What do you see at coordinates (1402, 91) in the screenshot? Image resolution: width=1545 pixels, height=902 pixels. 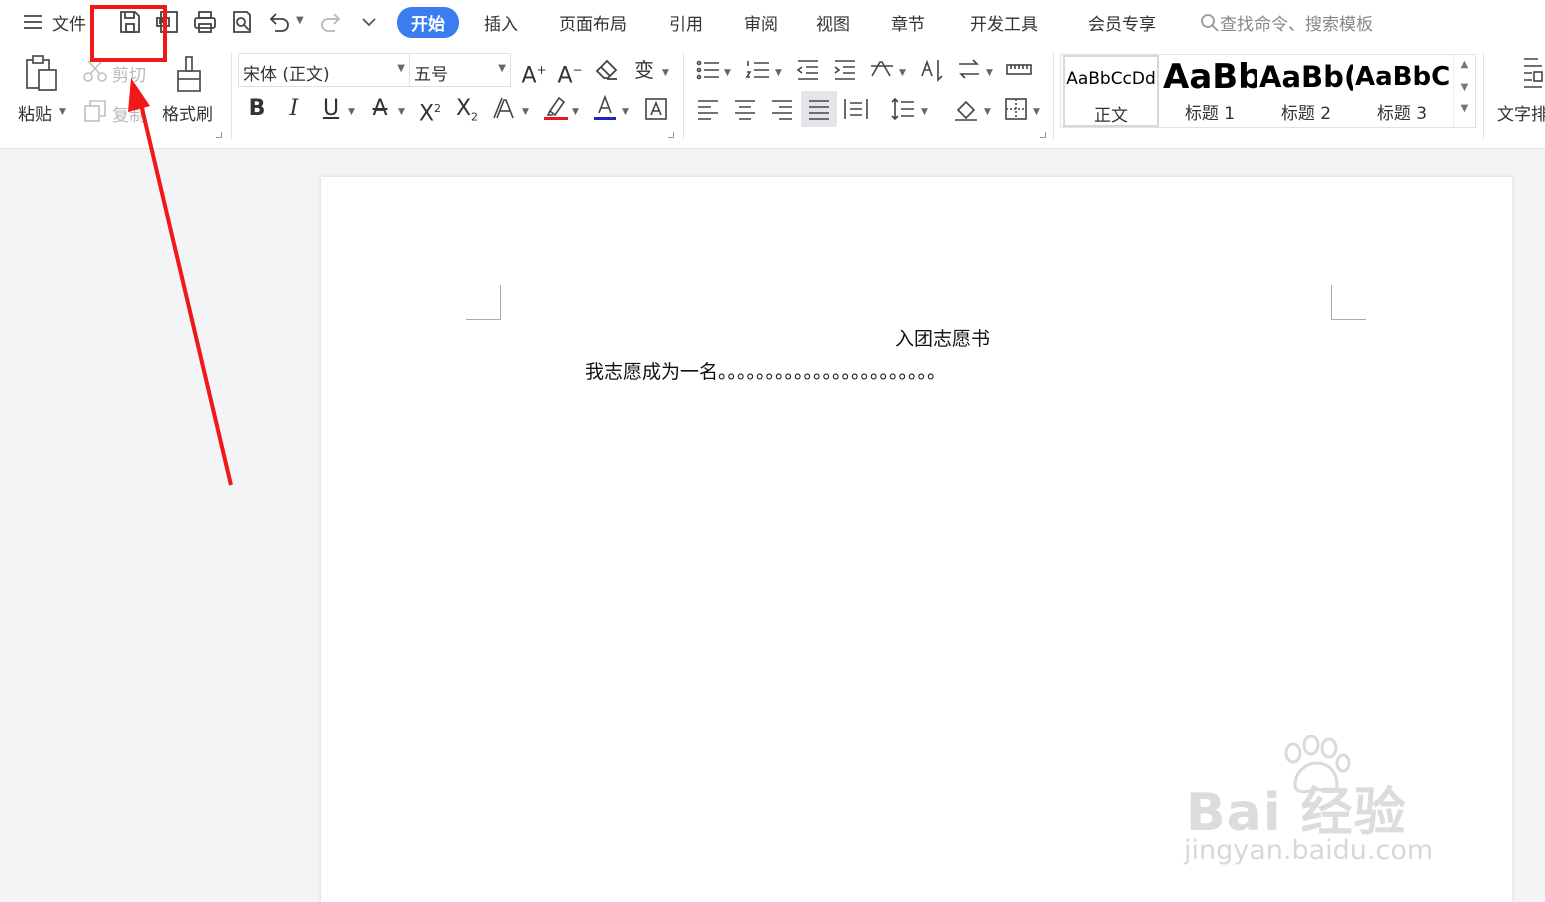 I see `style-heading-3: AaBbC 标题 3` at bounding box center [1402, 91].